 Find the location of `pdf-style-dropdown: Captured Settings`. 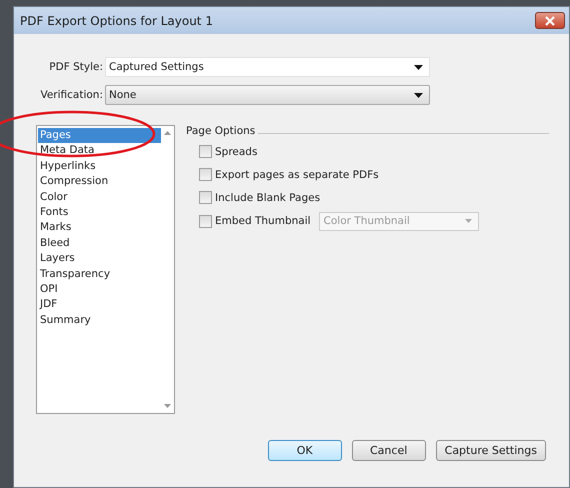

pdf-style-dropdown: Captured Settings is located at coordinates (267, 67).